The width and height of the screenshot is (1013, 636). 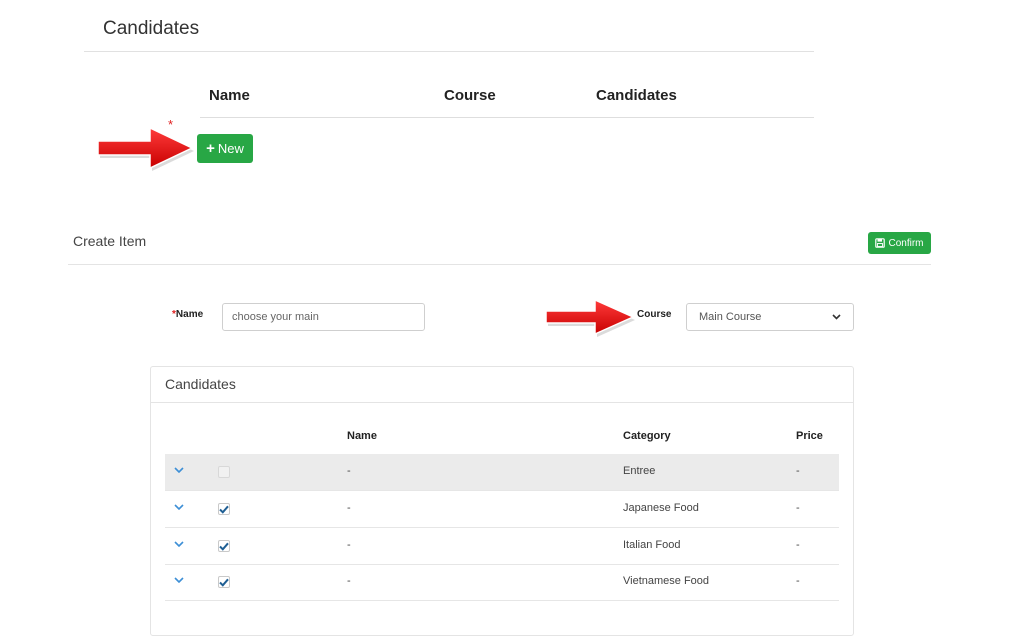 I want to click on plus-icon: +, so click(x=210, y=148).